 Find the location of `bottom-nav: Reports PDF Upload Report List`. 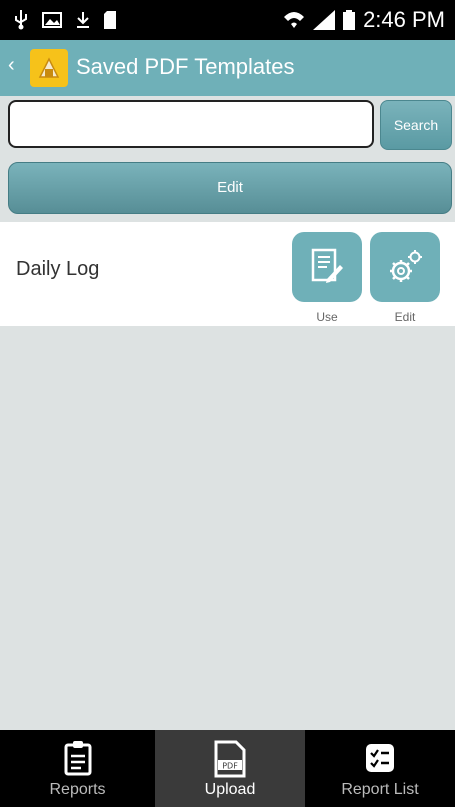

bottom-nav: Reports PDF Upload Report List is located at coordinates (227, 768).